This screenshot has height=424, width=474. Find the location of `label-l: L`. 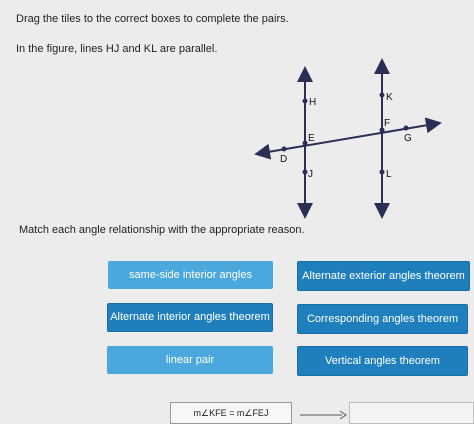

label-l: L is located at coordinates (389, 174).